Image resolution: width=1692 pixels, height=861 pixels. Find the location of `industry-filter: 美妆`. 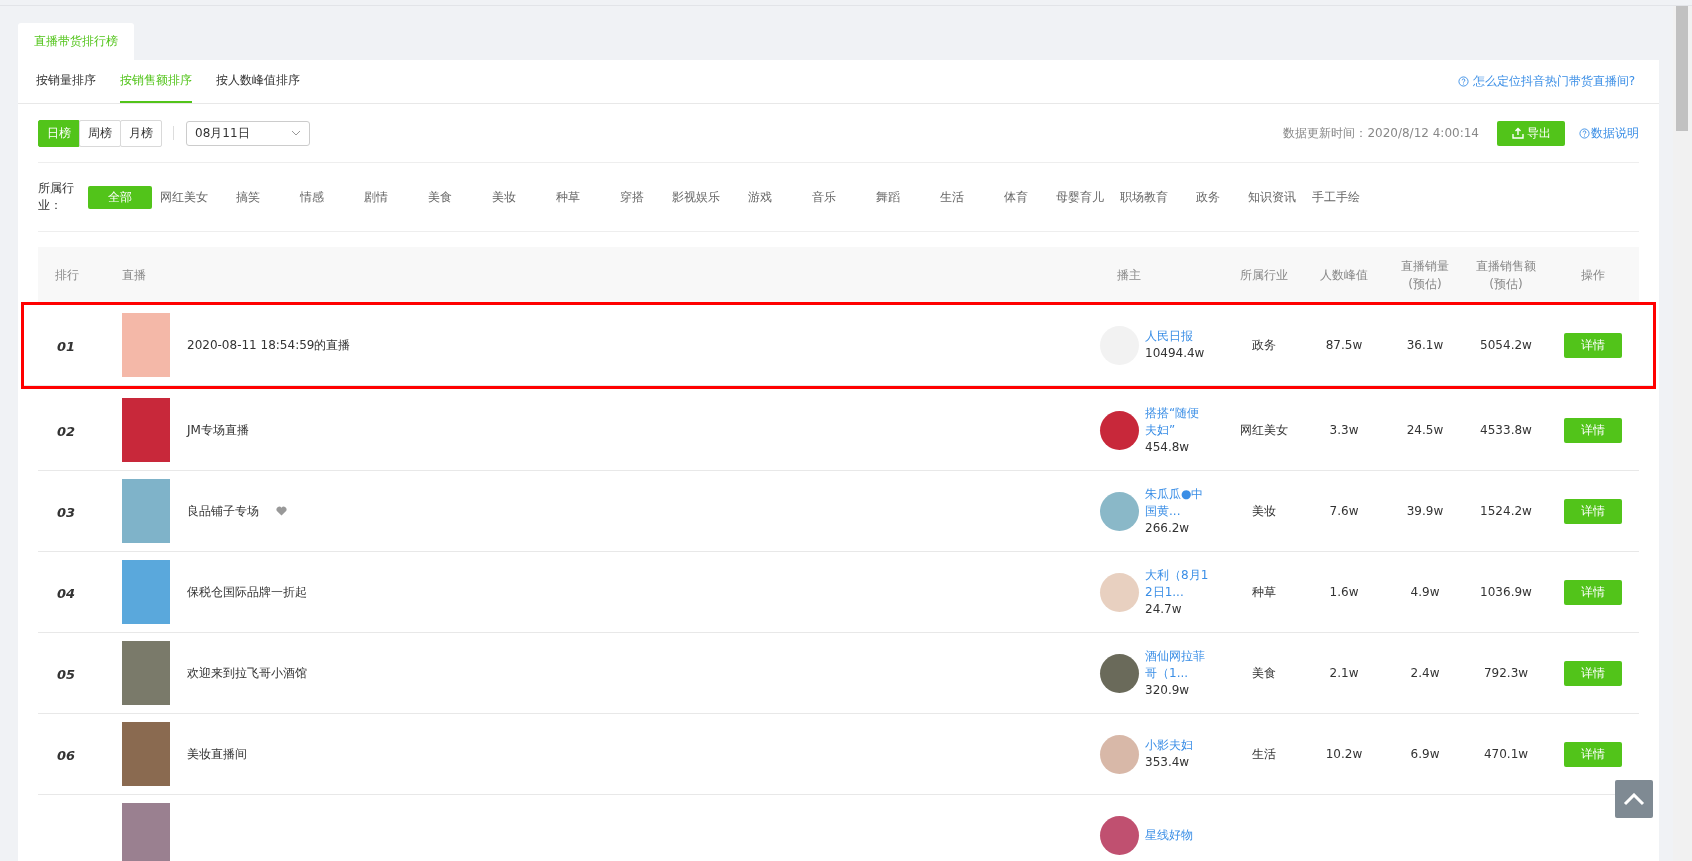

industry-filter: 美妆 is located at coordinates (504, 197).